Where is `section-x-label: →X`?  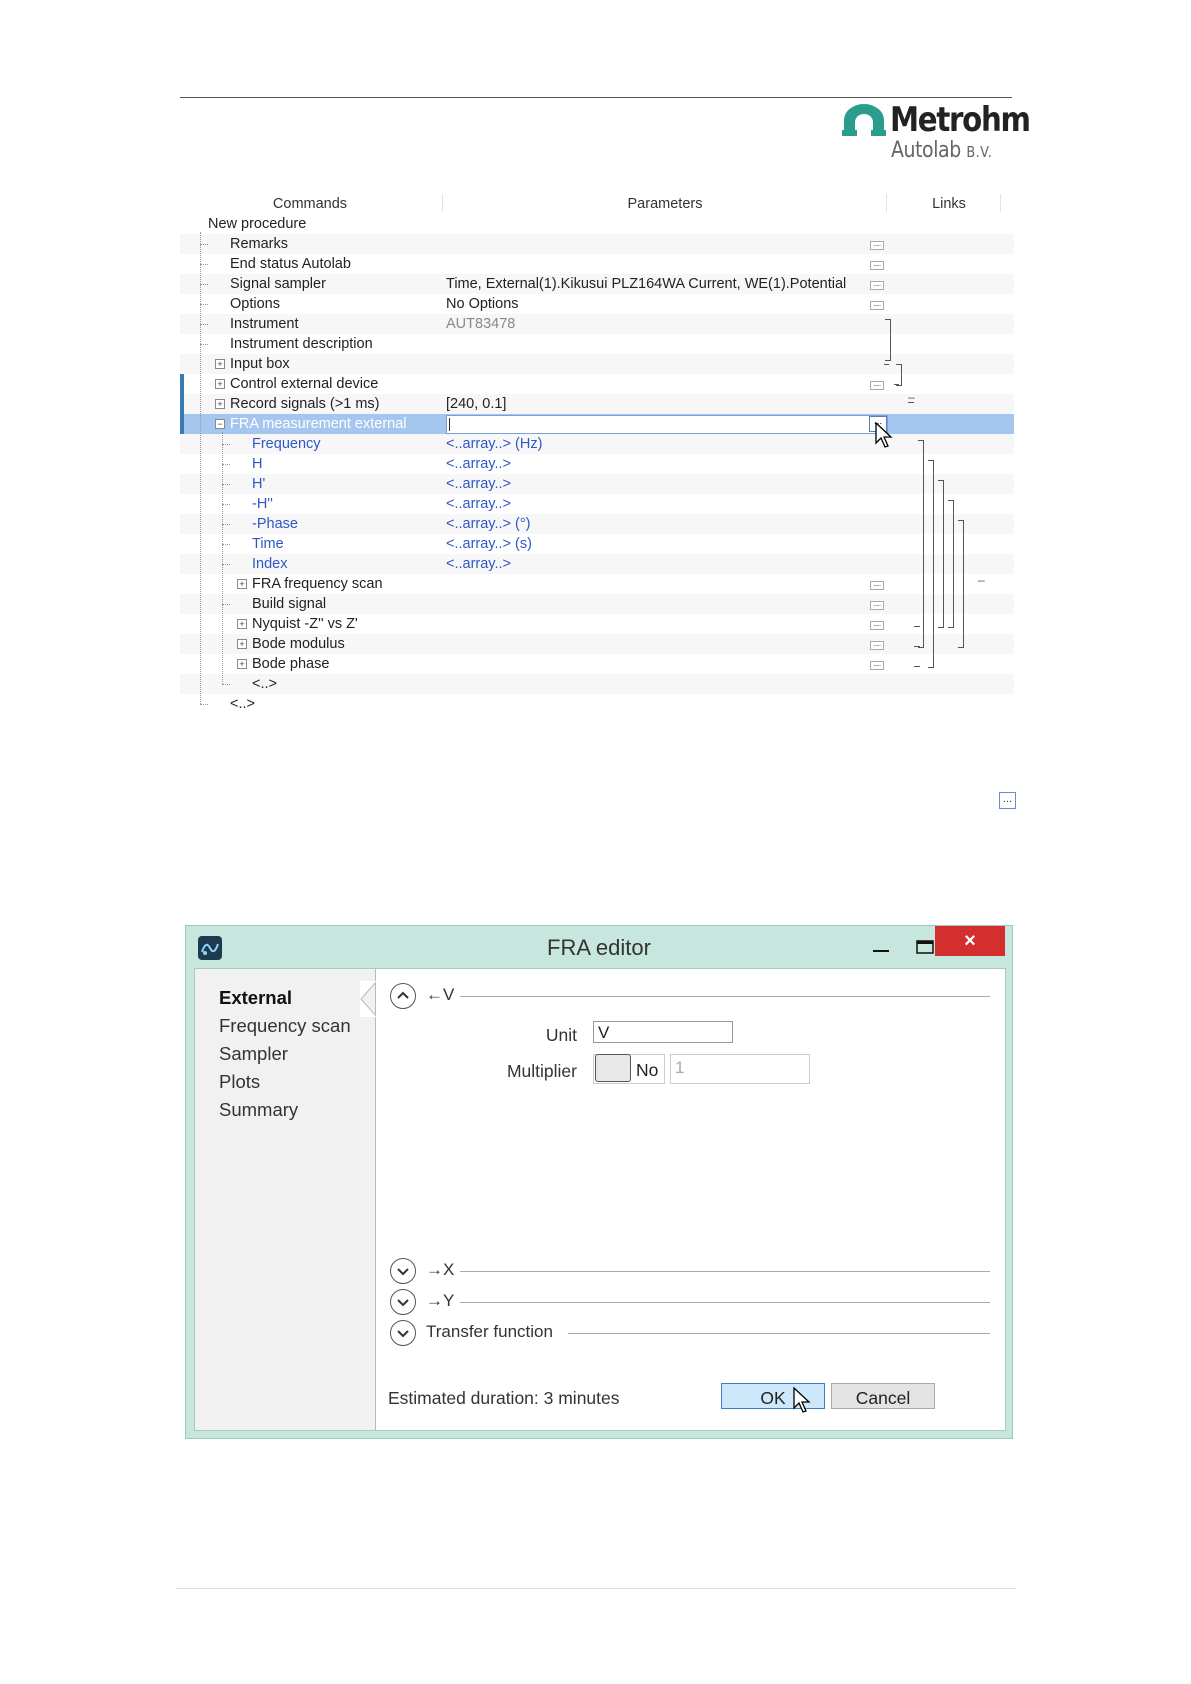
section-x-label: →X is located at coordinates (440, 1269).